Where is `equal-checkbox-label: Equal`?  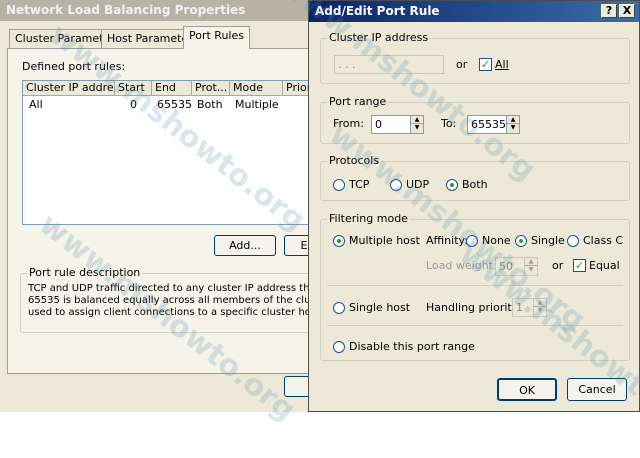 equal-checkbox-label: Equal is located at coordinates (604, 265).